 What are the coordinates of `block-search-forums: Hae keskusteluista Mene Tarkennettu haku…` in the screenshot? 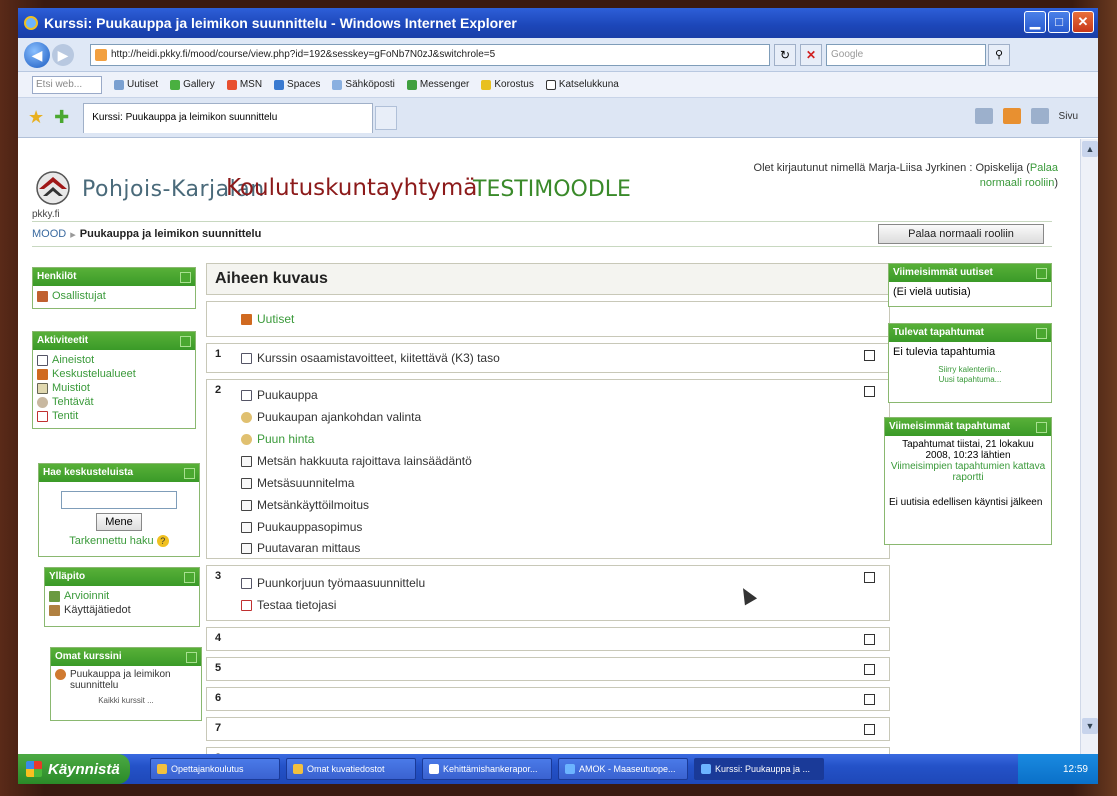 It's located at (119, 510).